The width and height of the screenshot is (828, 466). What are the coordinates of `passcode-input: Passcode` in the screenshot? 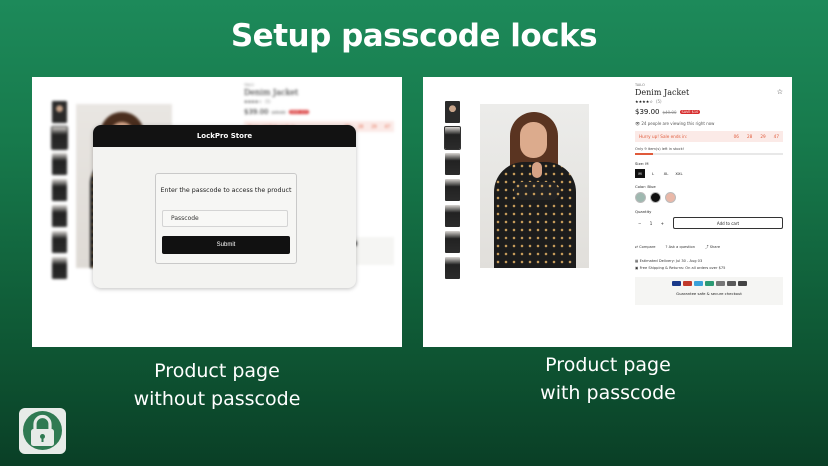 It's located at (225, 218).